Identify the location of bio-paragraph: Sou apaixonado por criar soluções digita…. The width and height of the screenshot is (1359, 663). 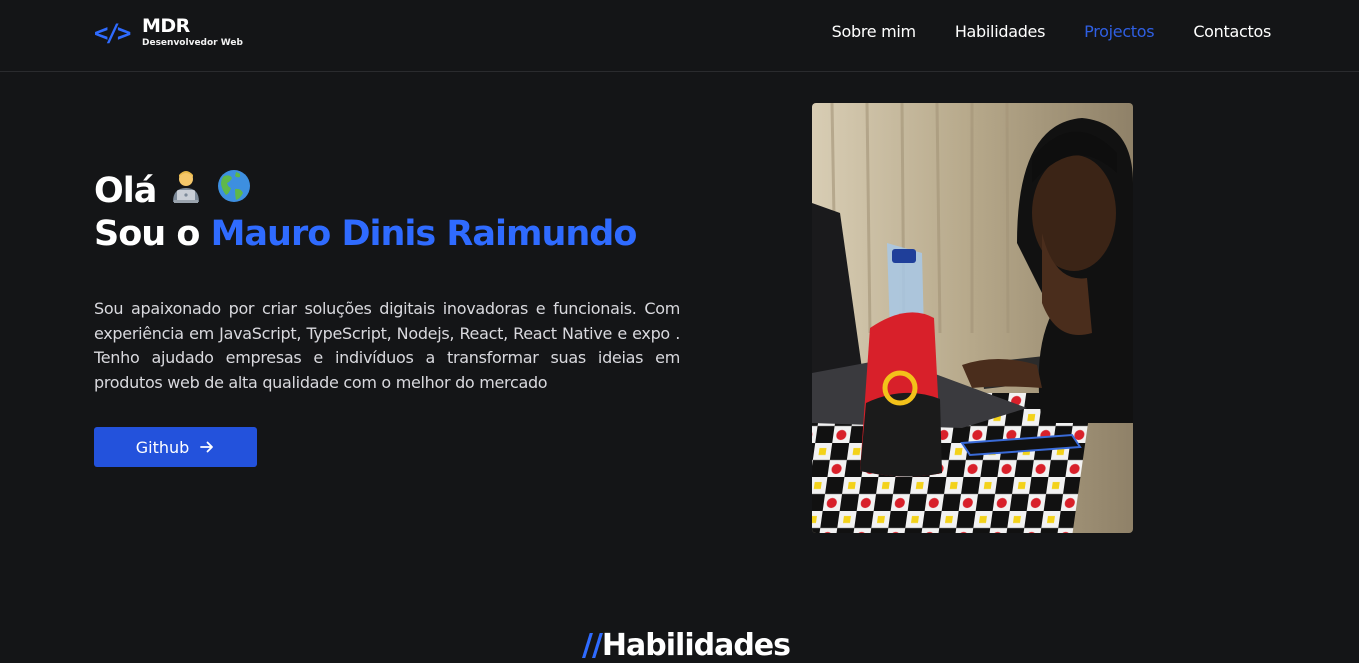
(387, 345).